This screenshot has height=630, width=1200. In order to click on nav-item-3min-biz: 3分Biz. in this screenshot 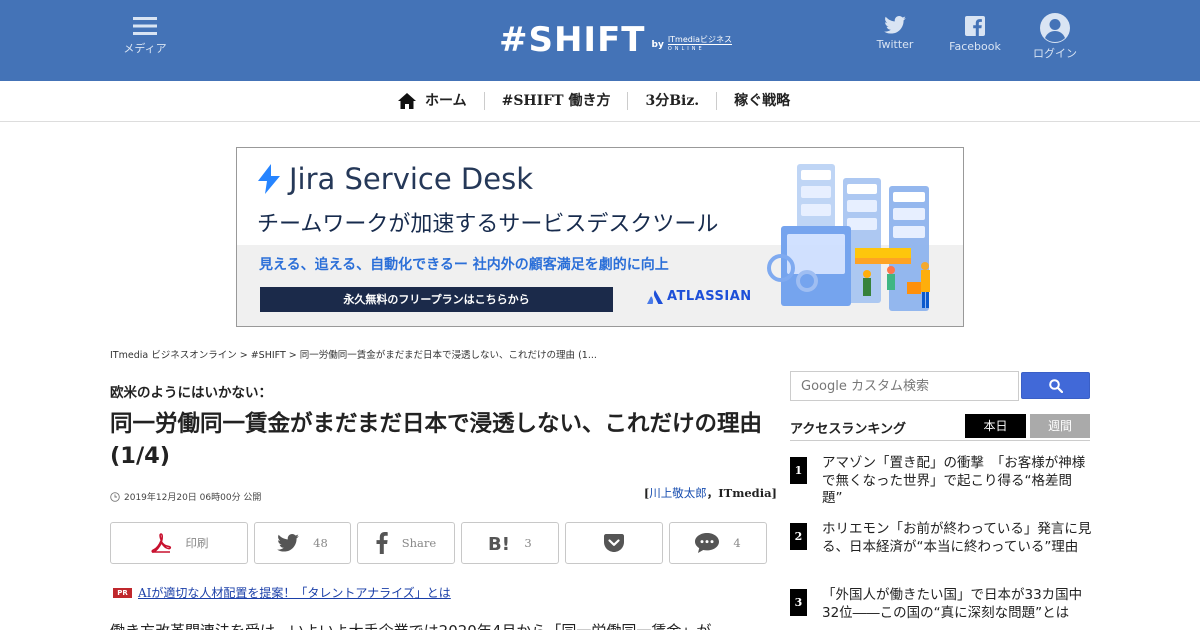, I will do `click(671, 101)`.